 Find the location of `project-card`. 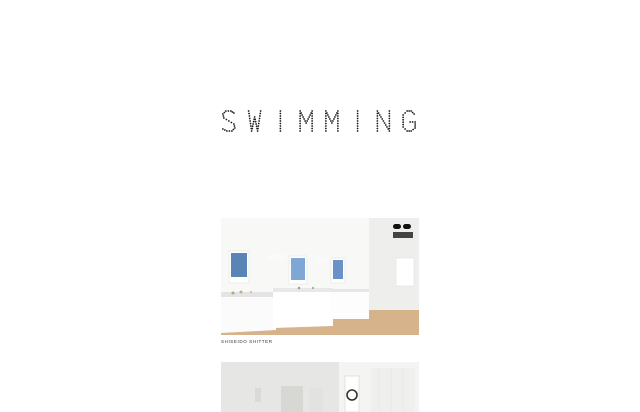

project-card is located at coordinates (320, 387).